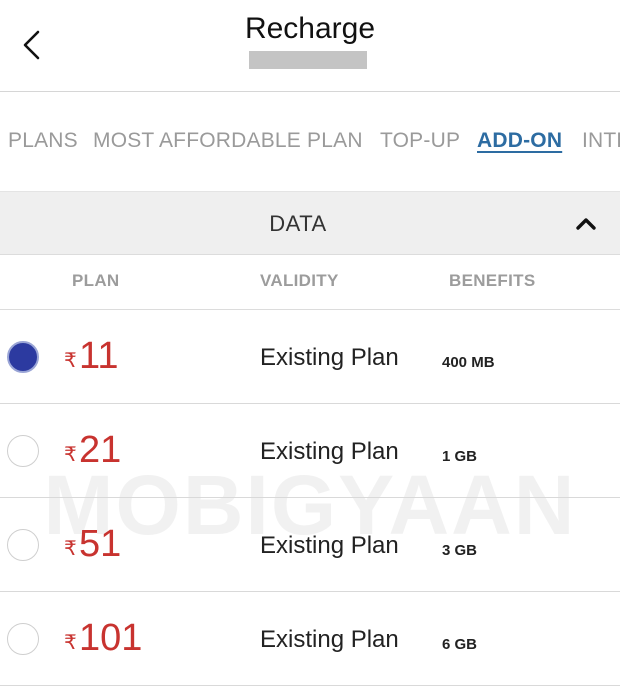 The height and width of the screenshot is (700, 620). I want to click on redacted-subtitle, so click(308, 60).